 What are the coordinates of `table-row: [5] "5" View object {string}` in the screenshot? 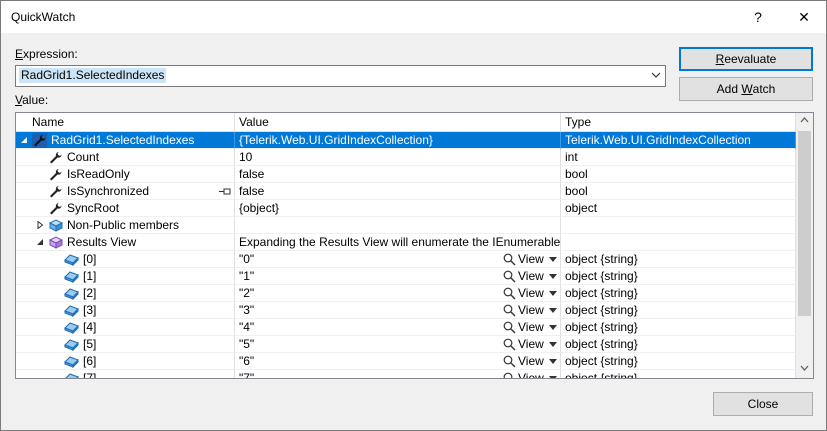 It's located at (406, 344).